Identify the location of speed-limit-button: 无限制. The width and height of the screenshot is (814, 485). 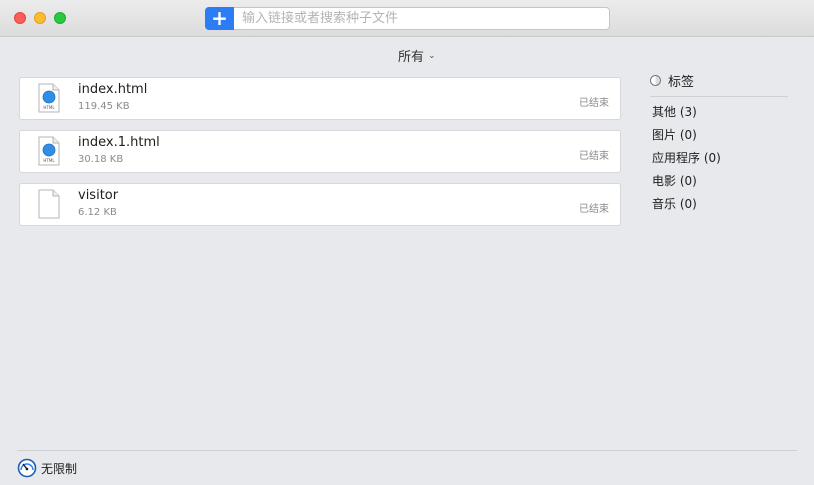
(47, 468).